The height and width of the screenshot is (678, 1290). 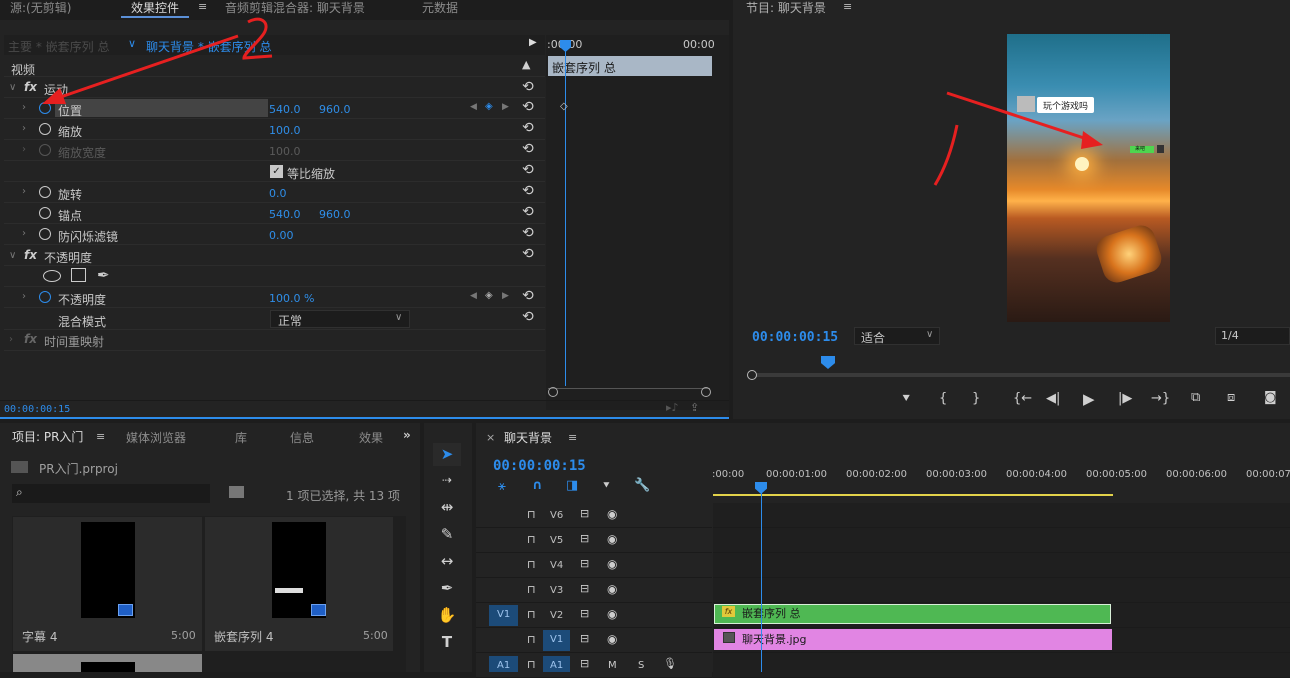 What do you see at coordinates (505, 296) in the screenshot?
I see `next-keyframe-icon: ▶` at bounding box center [505, 296].